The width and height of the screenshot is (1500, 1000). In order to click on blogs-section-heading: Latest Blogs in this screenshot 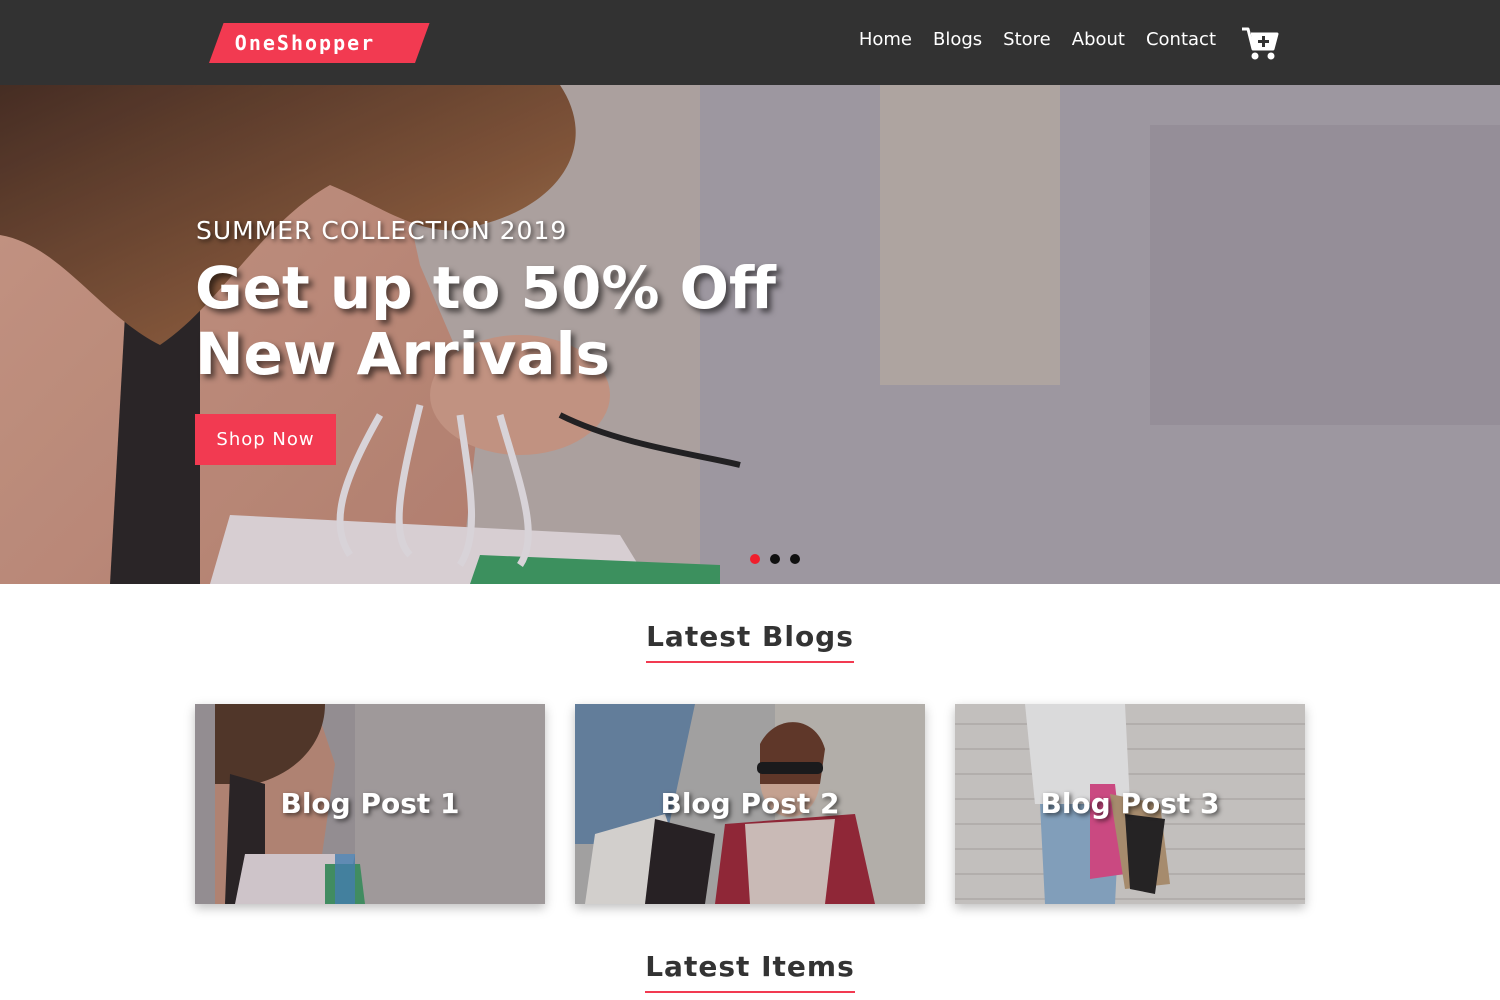, I will do `click(750, 641)`.